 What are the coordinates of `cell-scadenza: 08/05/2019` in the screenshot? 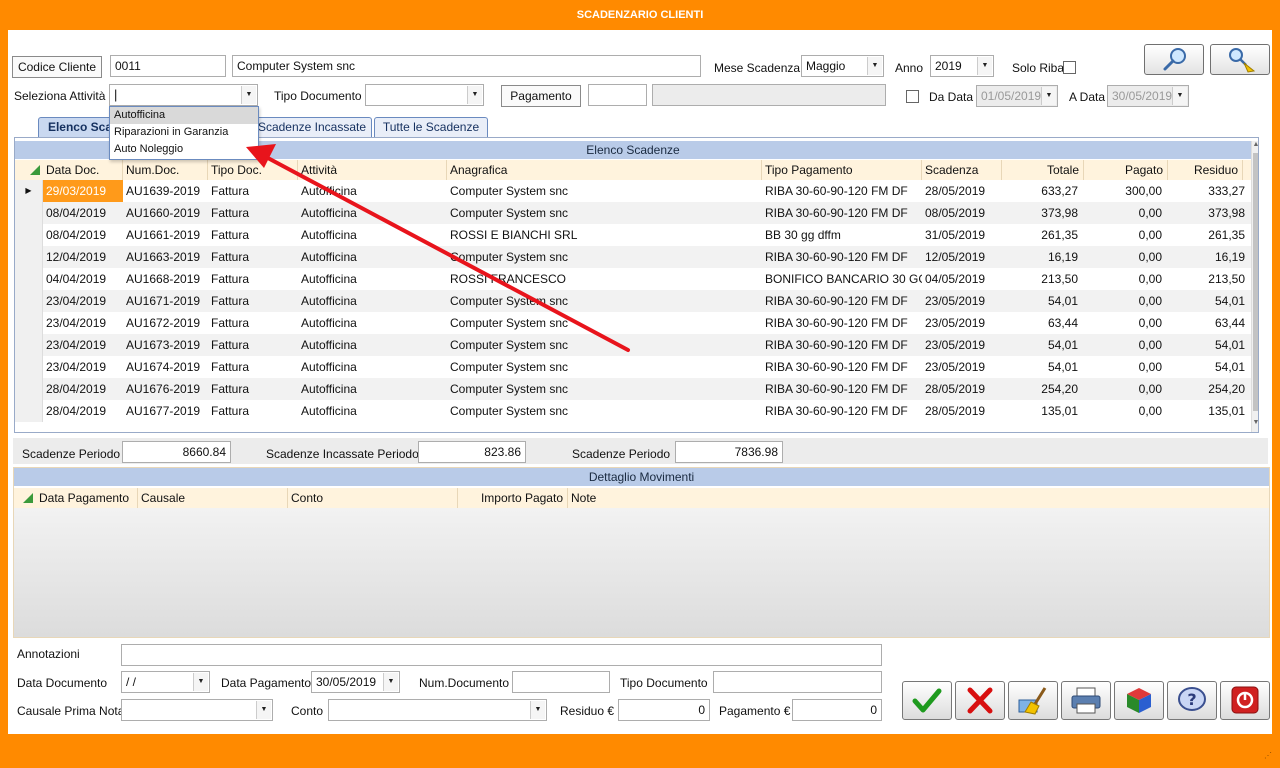 It's located at (962, 213).